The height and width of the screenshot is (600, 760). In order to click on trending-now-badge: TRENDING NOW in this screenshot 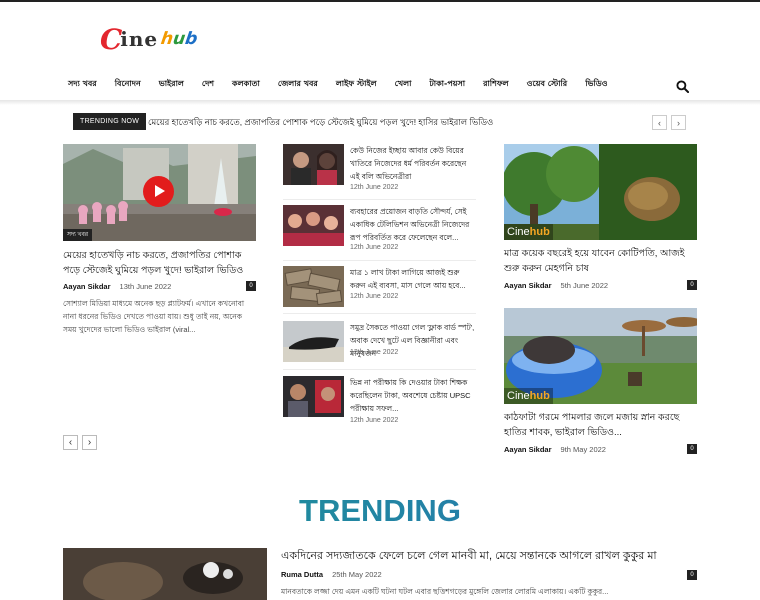, I will do `click(110, 121)`.